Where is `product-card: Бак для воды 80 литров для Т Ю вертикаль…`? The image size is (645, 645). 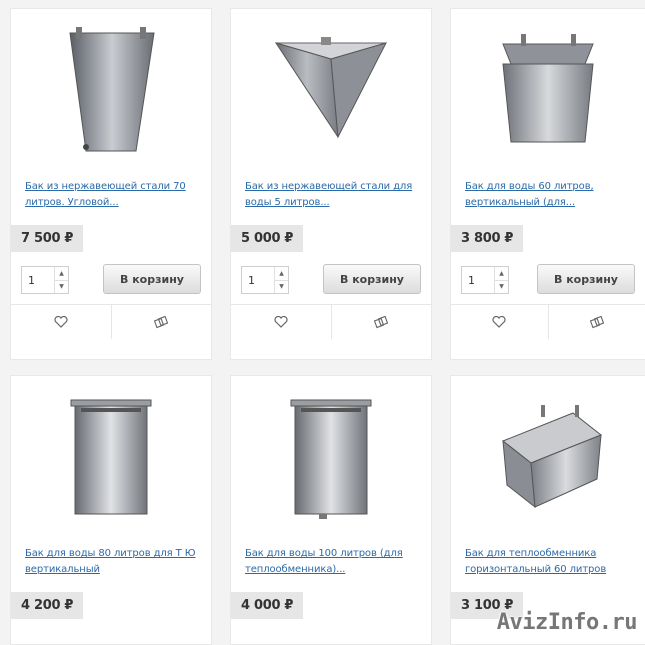
product-card: Бак для воды 80 литров для Т Ю вертикаль… is located at coordinates (111, 510).